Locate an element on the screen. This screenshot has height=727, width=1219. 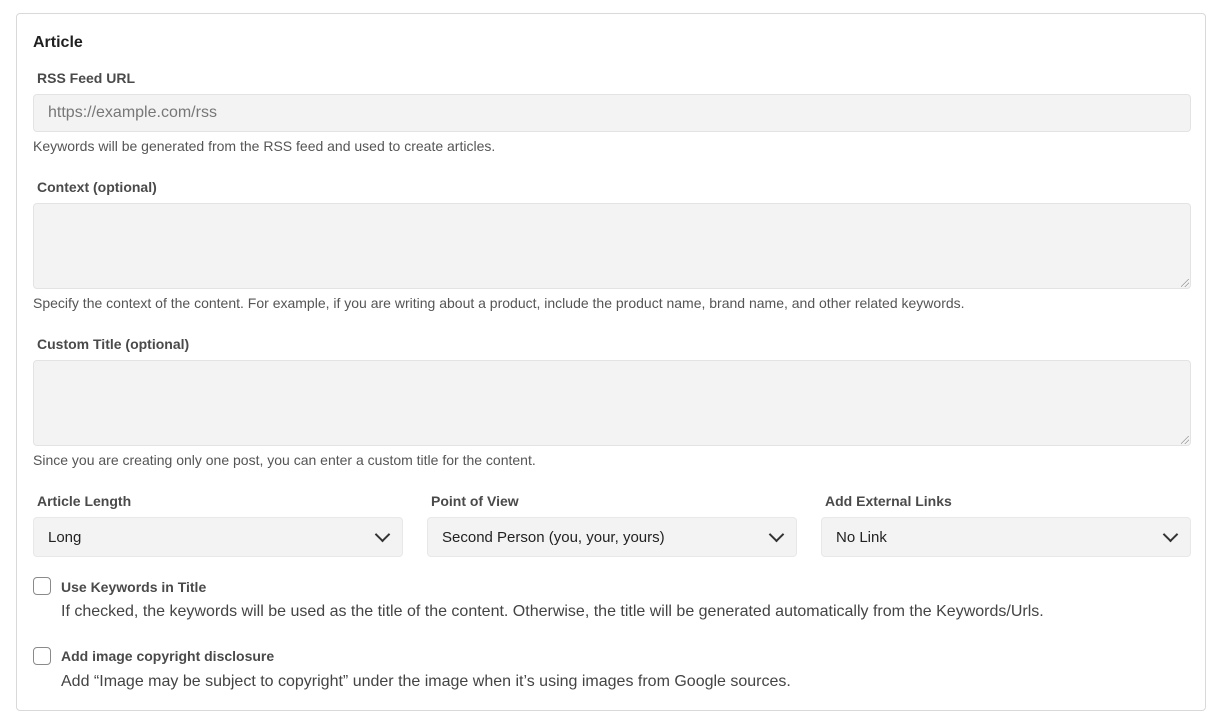
external-links-select: No Link is located at coordinates (1006, 537).